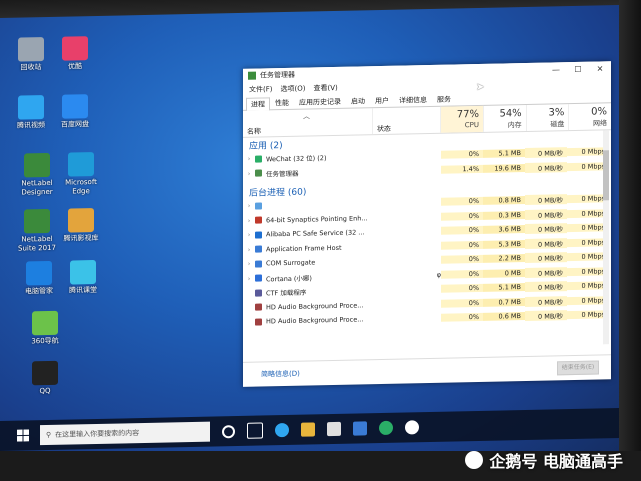 The height and width of the screenshot is (481, 641). I want to click on edge-icon, so click(282, 430).